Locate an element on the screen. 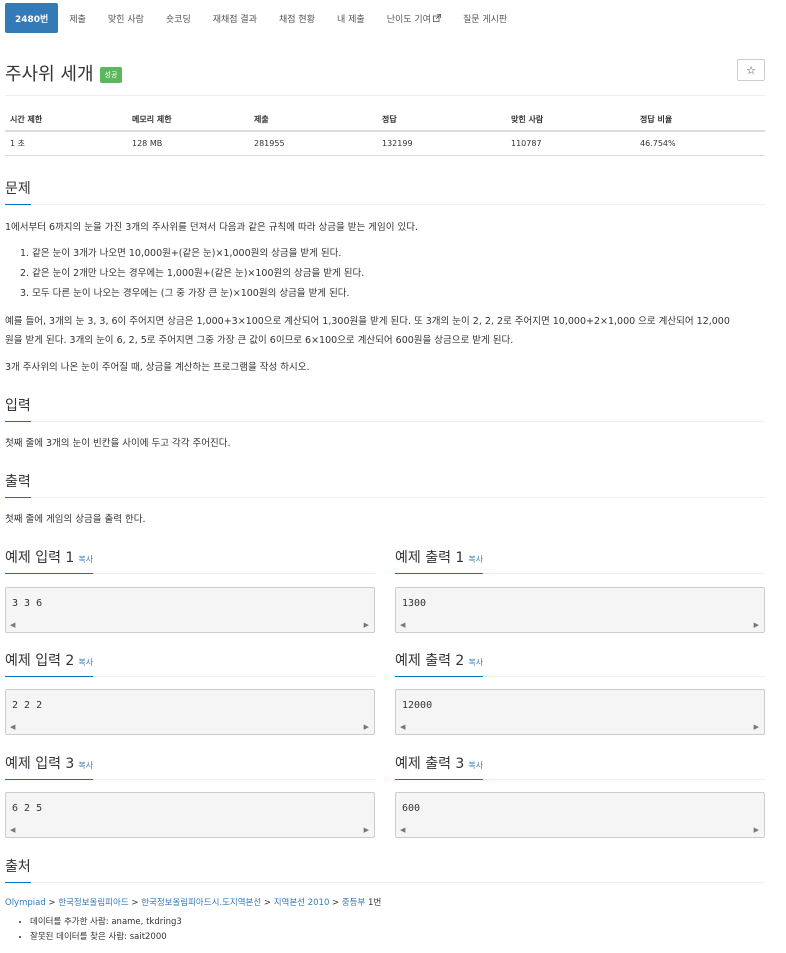  section-input: 입력 is located at coordinates (385, 408).